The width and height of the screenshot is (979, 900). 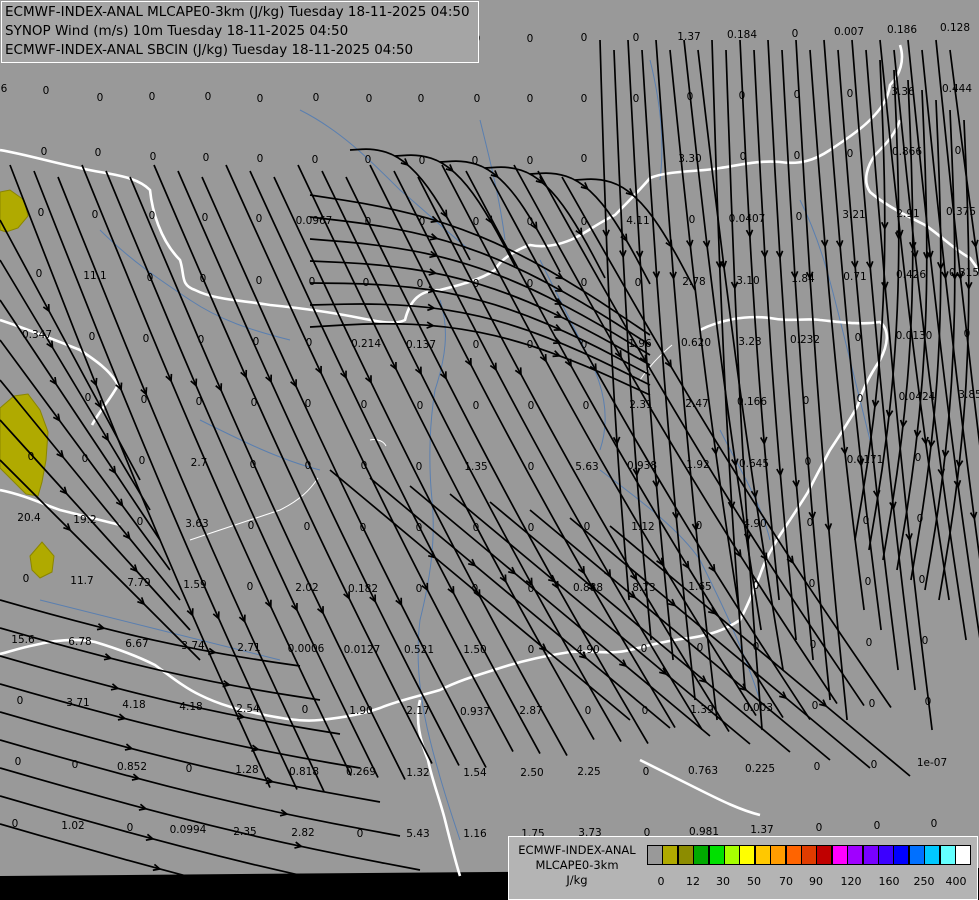 I want to click on sbcin-value: 2.78, so click(x=693, y=282).